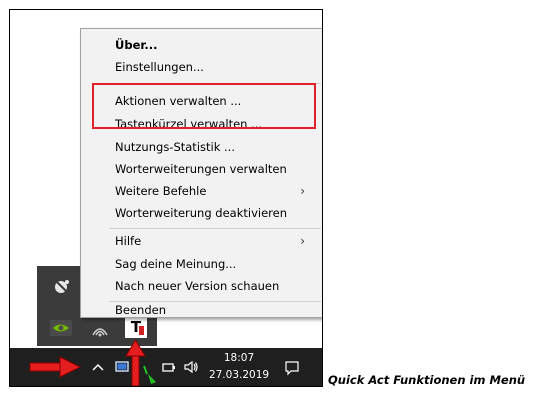  Describe the element at coordinates (135, 362) in the screenshot. I see `arrow-up-icon` at that location.